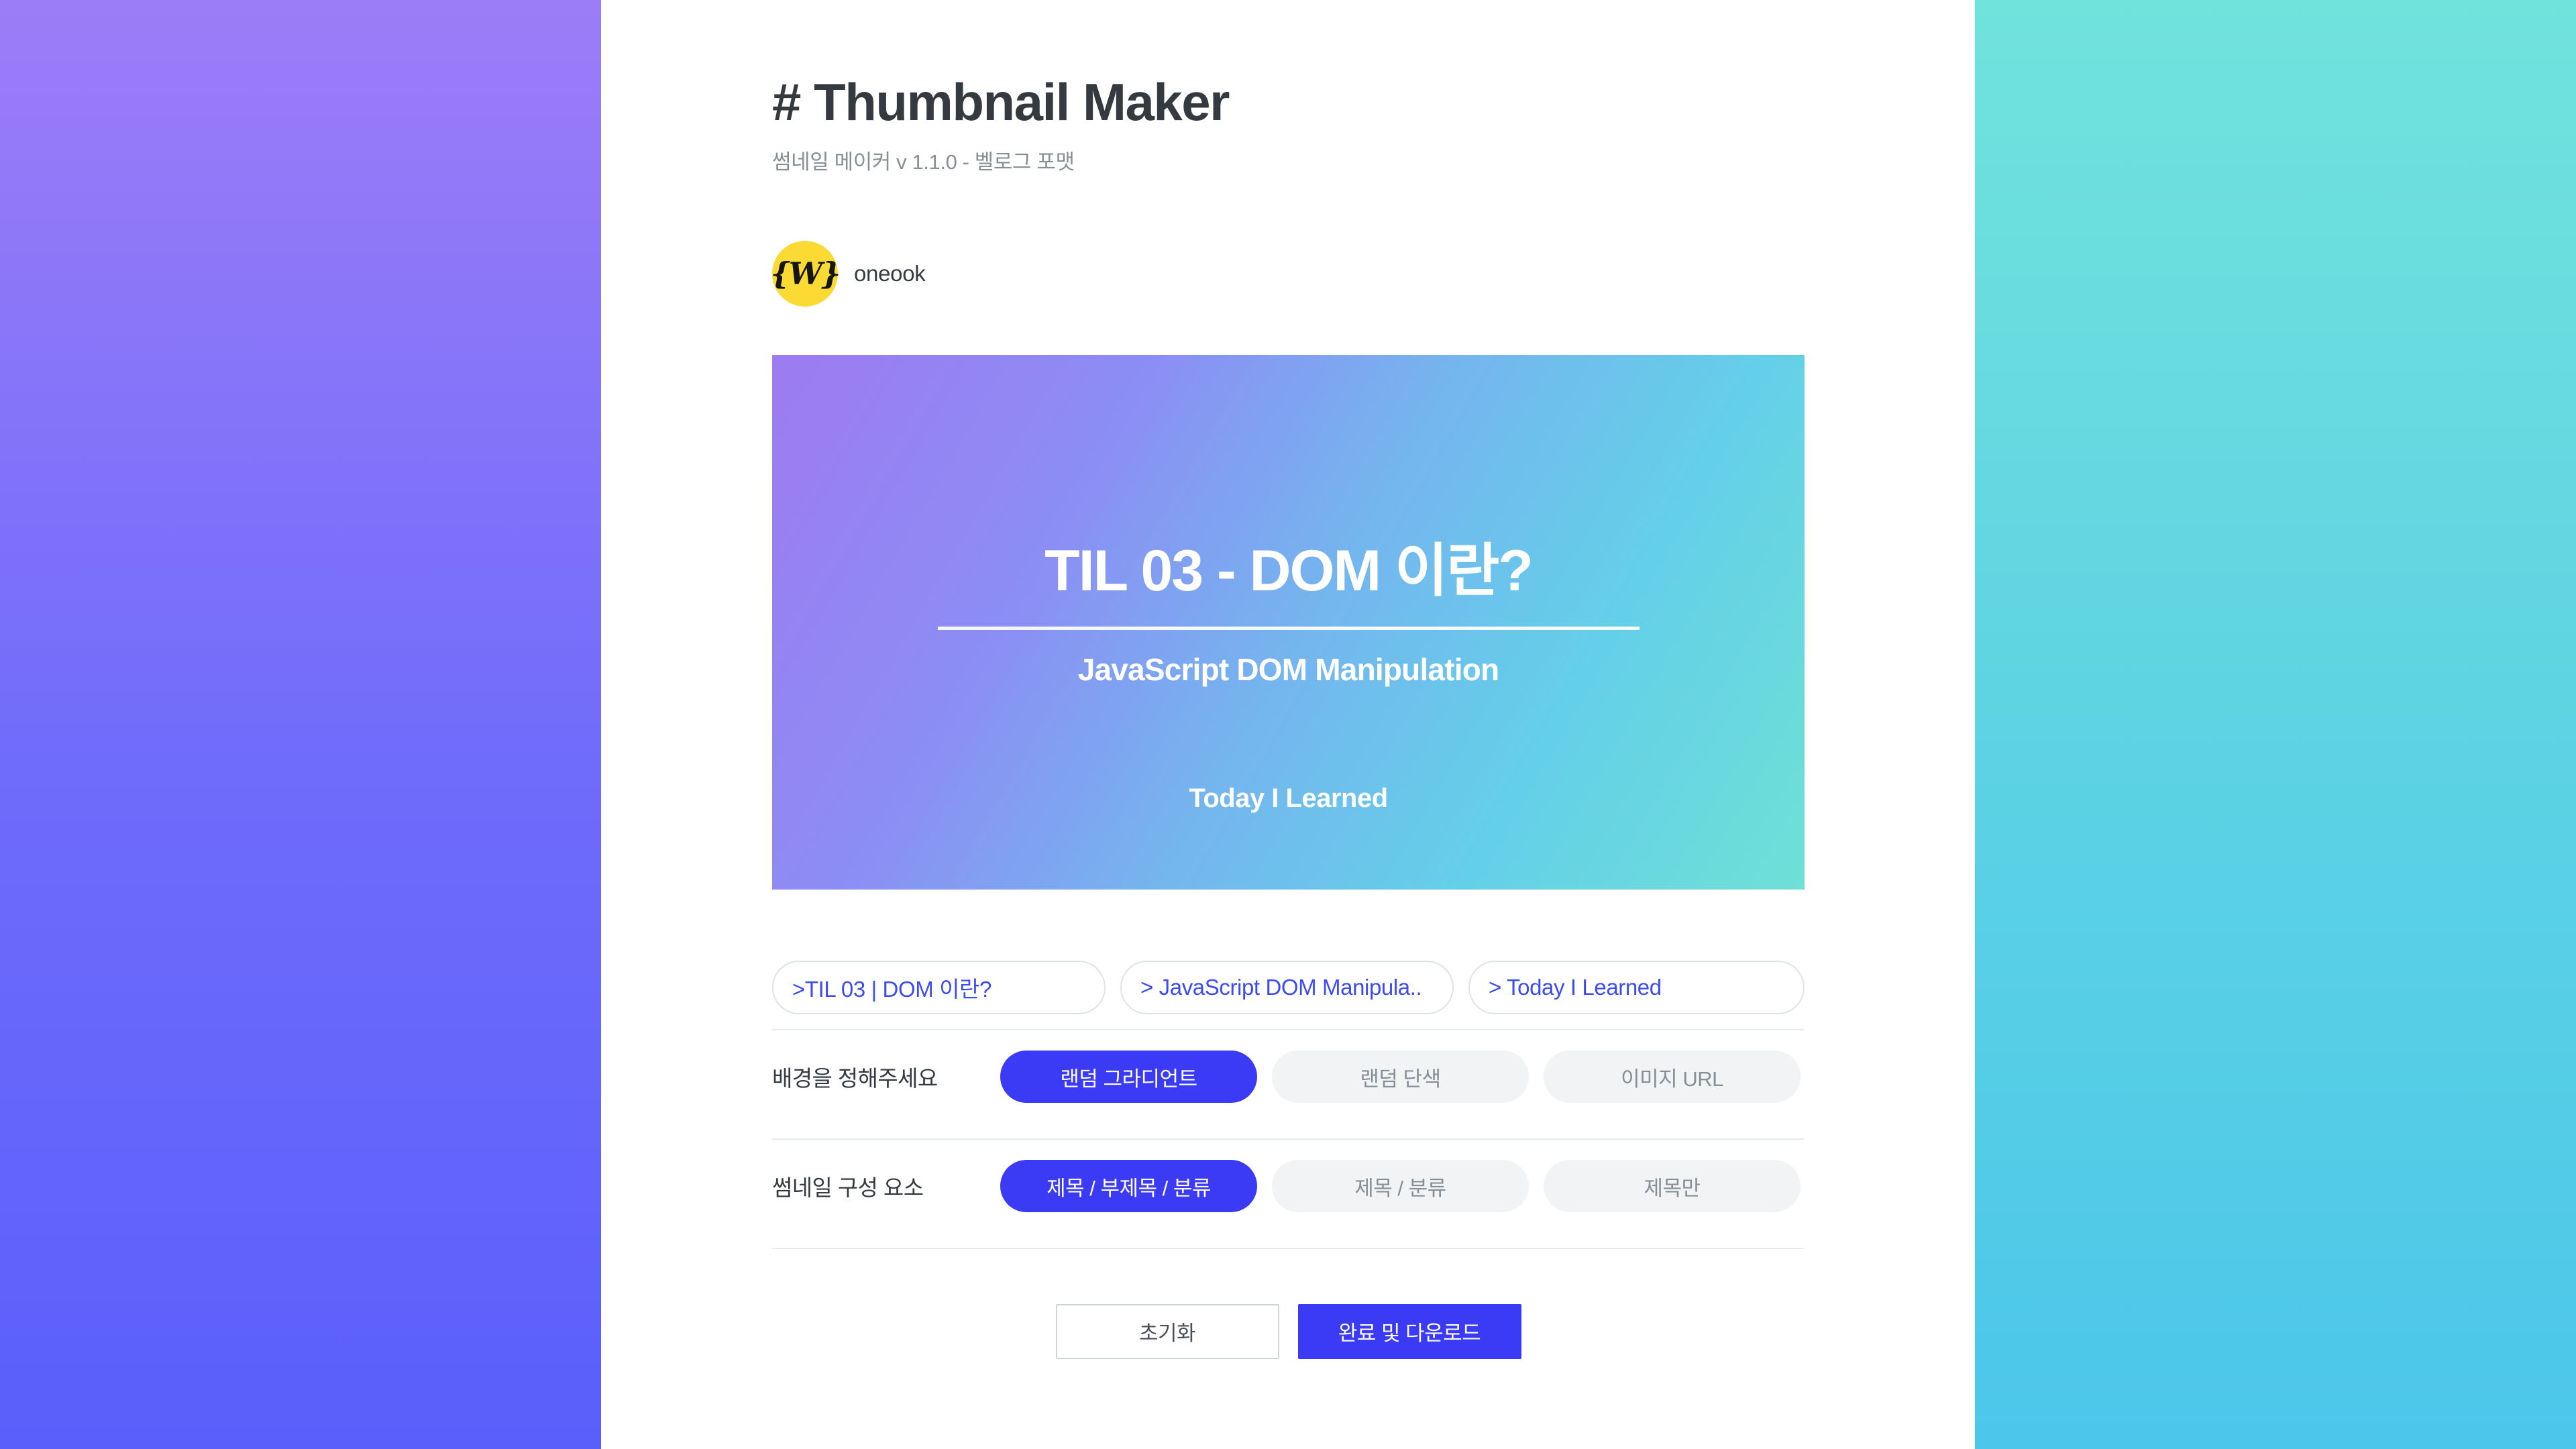 The width and height of the screenshot is (2576, 1449). Describe the element at coordinates (1636, 987) in the screenshot. I see `category-input` at that location.